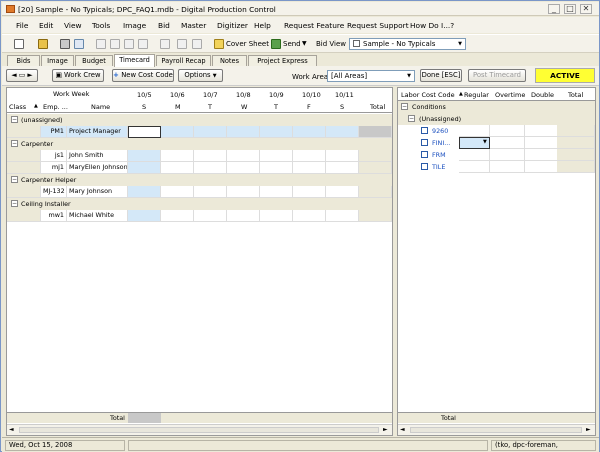  Describe the element at coordinates (199, 204) in the screenshot. I see `group-row: − Ceiling Installer` at that location.